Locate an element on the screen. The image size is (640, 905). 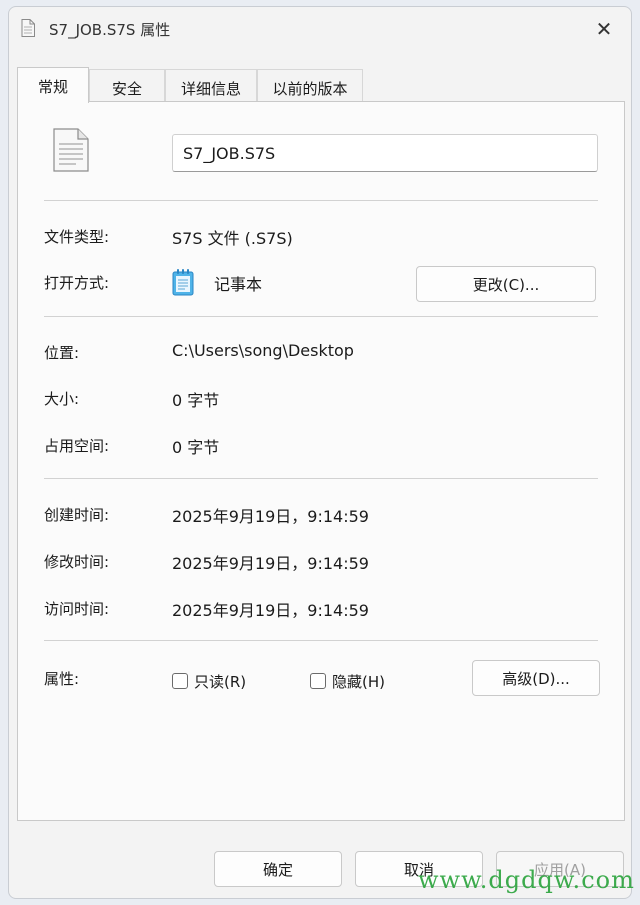
open-with-value: 记事本 is located at coordinates (238, 284).